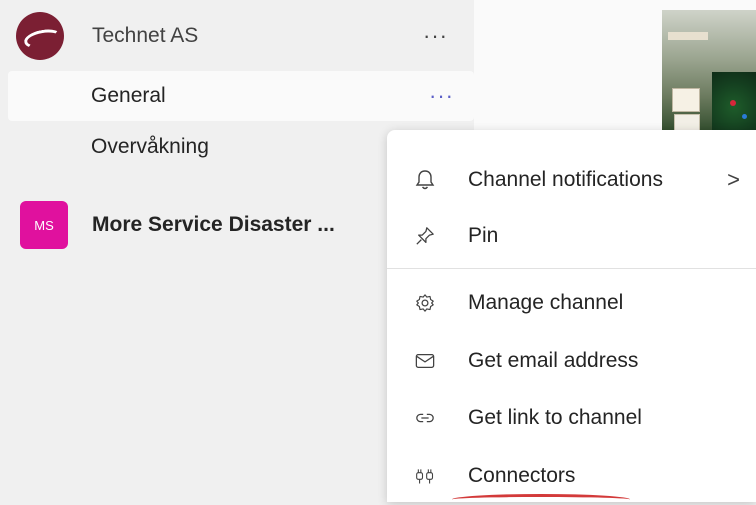 The width and height of the screenshot is (756, 505). What do you see at coordinates (483, 235) in the screenshot?
I see `menu-item-label: Pin` at bounding box center [483, 235].